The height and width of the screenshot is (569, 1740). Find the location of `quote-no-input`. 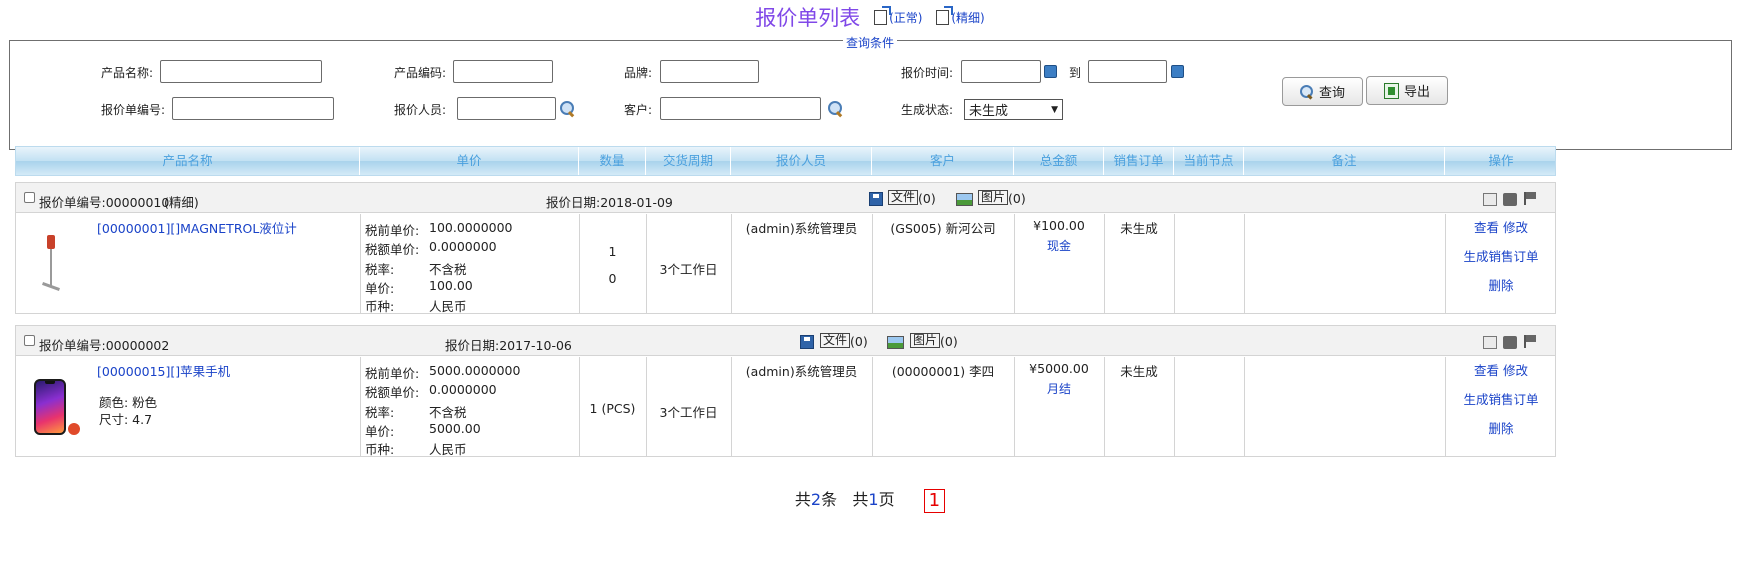

quote-no-input is located at coordinates (253, 108).